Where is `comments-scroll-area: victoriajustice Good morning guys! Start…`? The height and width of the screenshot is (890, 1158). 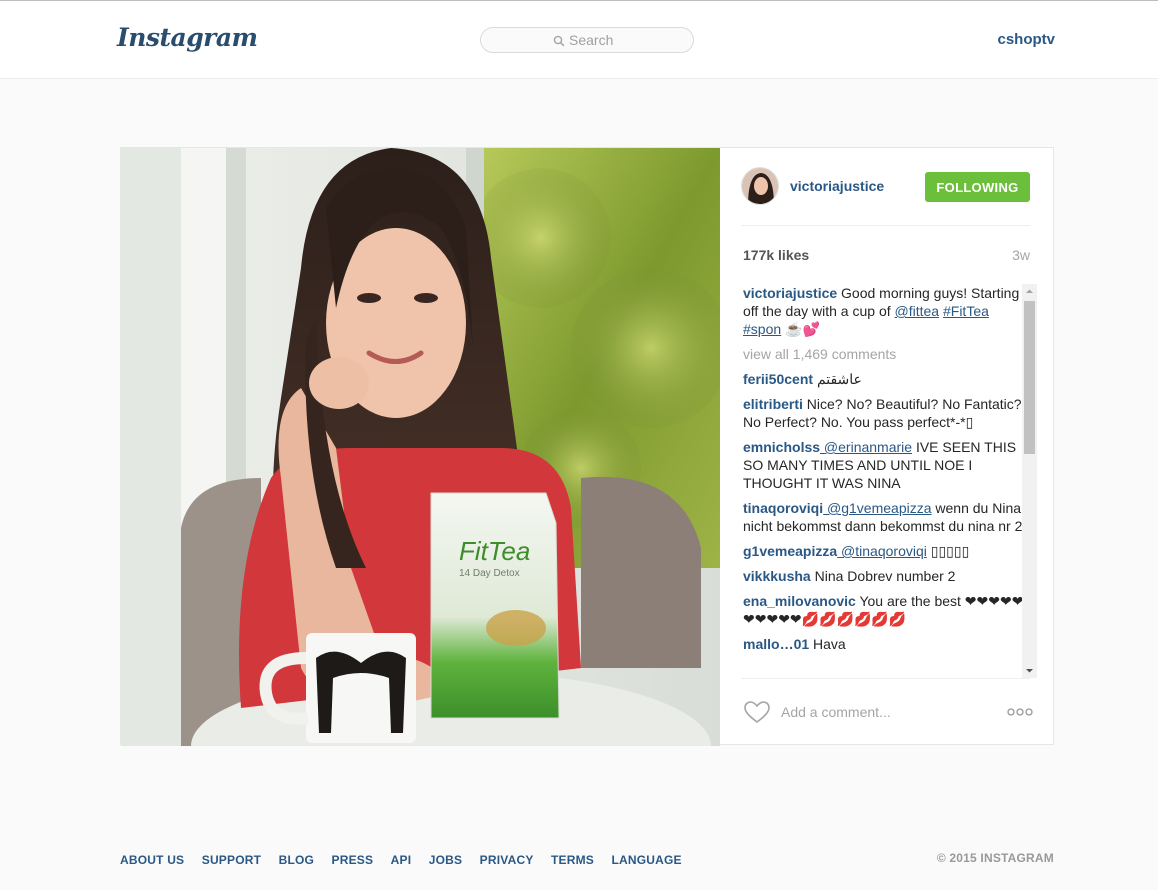
comments-scroll-area: victoriajustice Good morning guys! Start… is located at coordinates (890, 481).